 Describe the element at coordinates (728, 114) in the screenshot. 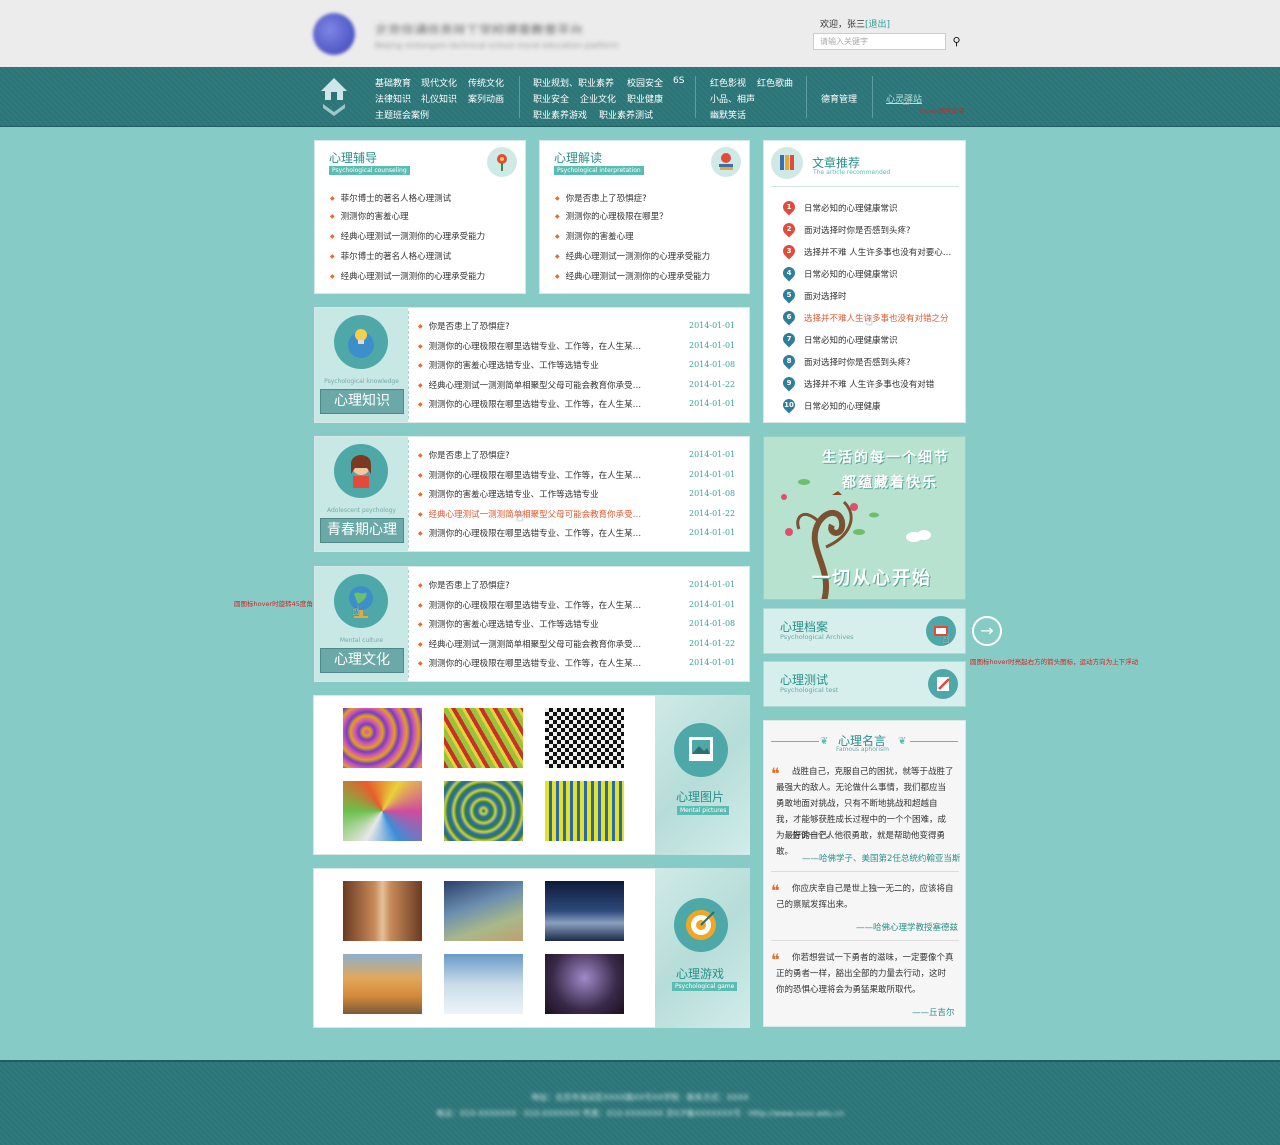

I see `nav-link-group3: 幽默笑话` at that location.